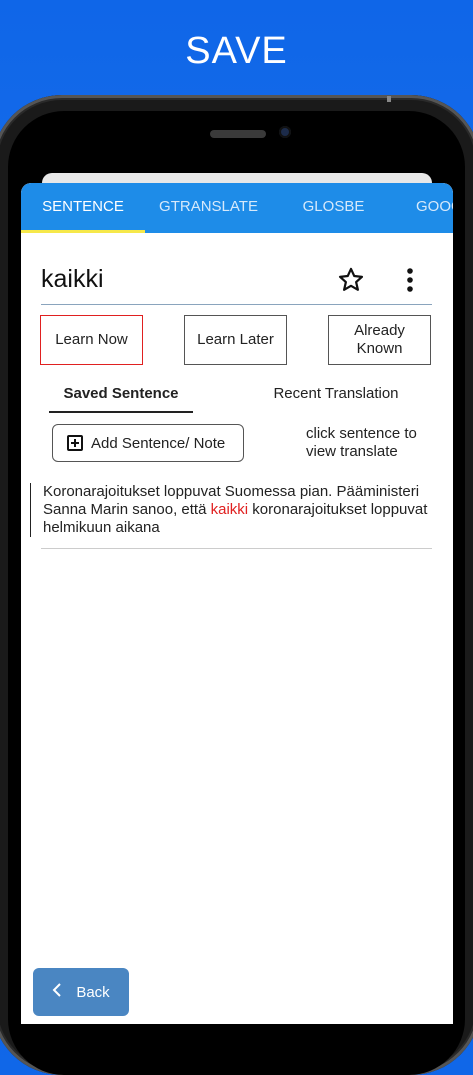  I want to click on highlighted-word: kaikki, so click(229, 509).